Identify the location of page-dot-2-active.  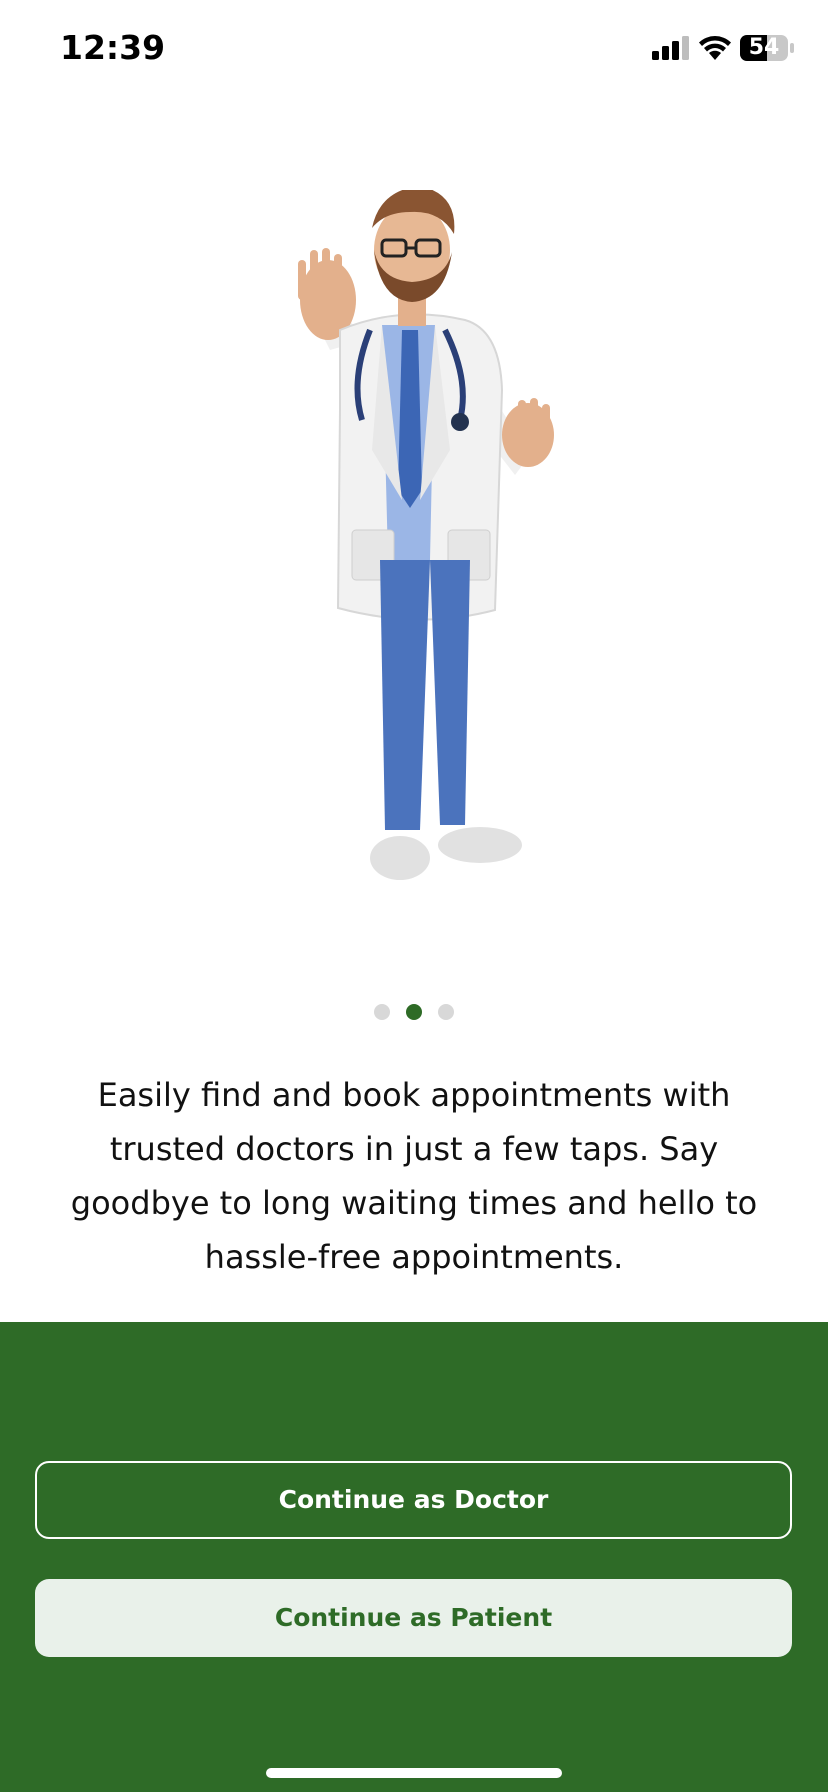
(414, 1012).